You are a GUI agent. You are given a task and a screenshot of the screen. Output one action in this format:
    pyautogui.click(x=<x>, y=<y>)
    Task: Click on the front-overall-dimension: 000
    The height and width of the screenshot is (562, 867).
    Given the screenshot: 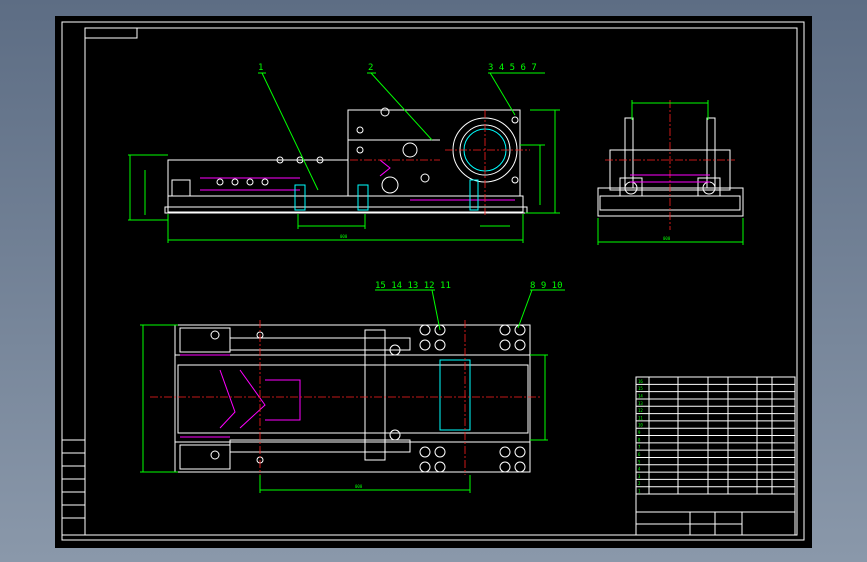 What is the action you would take?
    pyautogui.click(x=344, y=236)
    